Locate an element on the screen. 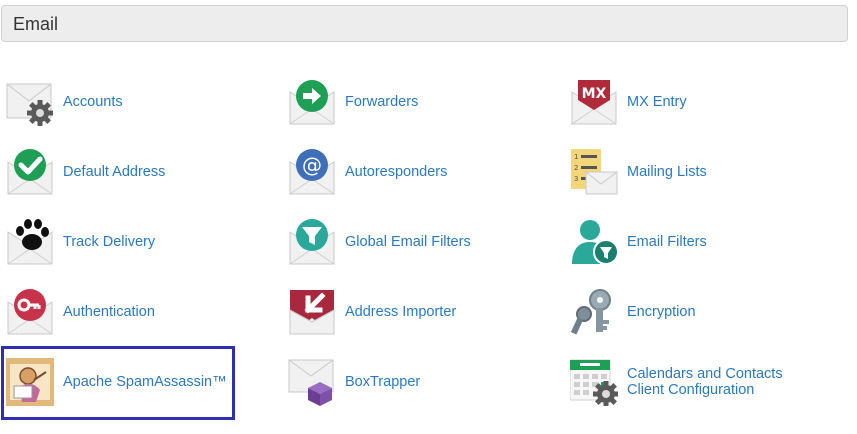 This screenshot has height=434, width=857. boxtrapper-label: BoxTrapper is located at coordinates (383, 382).